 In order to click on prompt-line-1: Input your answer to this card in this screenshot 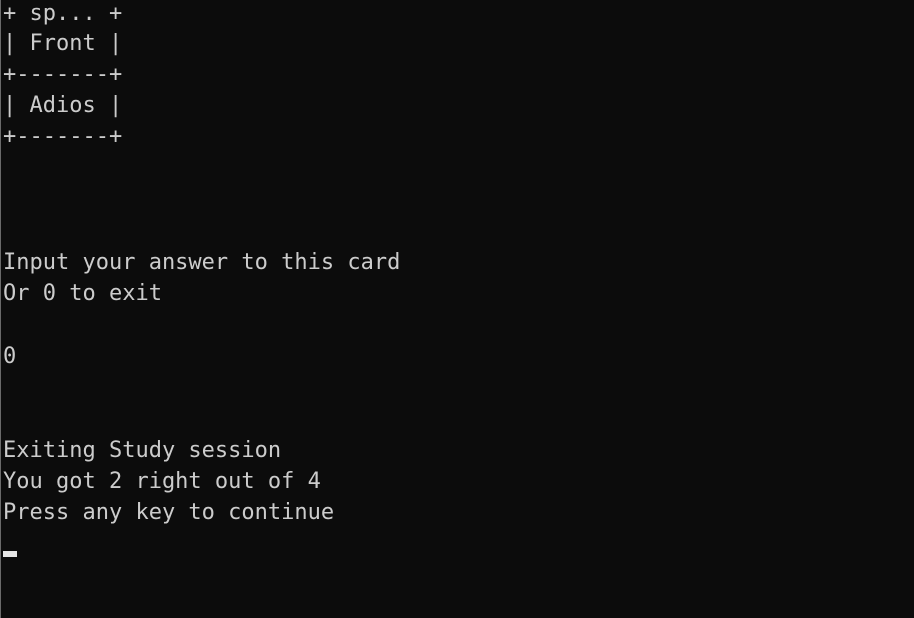, I will do `click(202, 262)`.